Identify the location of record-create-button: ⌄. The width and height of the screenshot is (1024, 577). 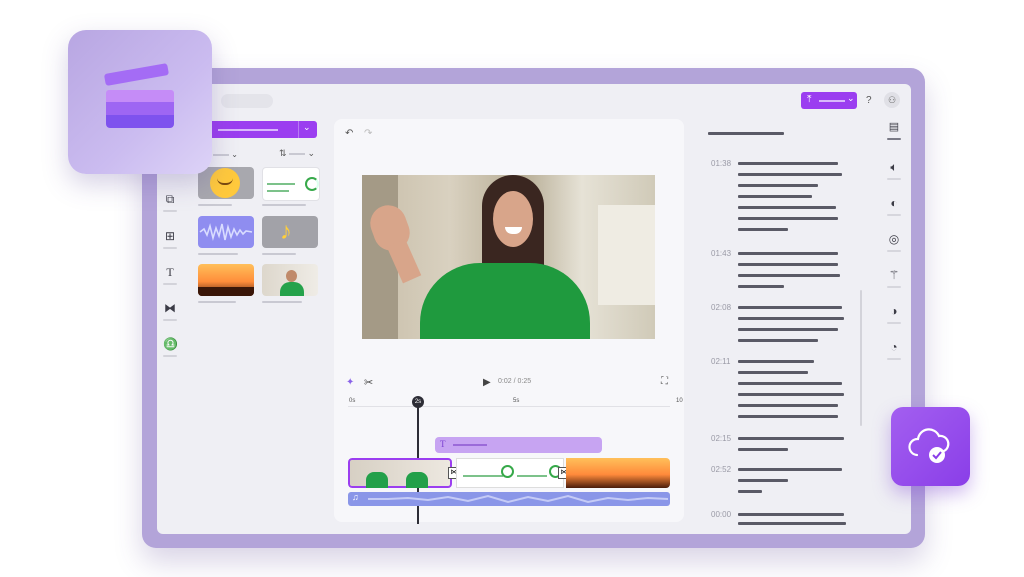
(258, 129).